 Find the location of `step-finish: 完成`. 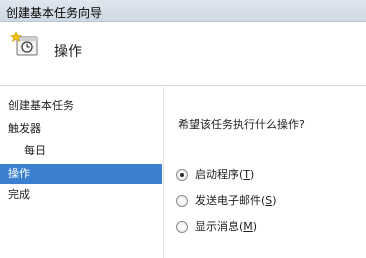

step-finish: 完成 is located at coordinates (81, 195).